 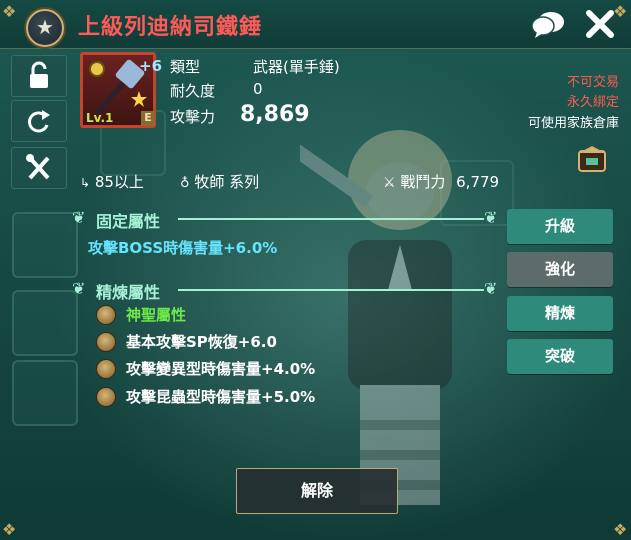 I want to click on combat-power: ⚔ 戰鬥力 6,779, so click(x=441, y=181).